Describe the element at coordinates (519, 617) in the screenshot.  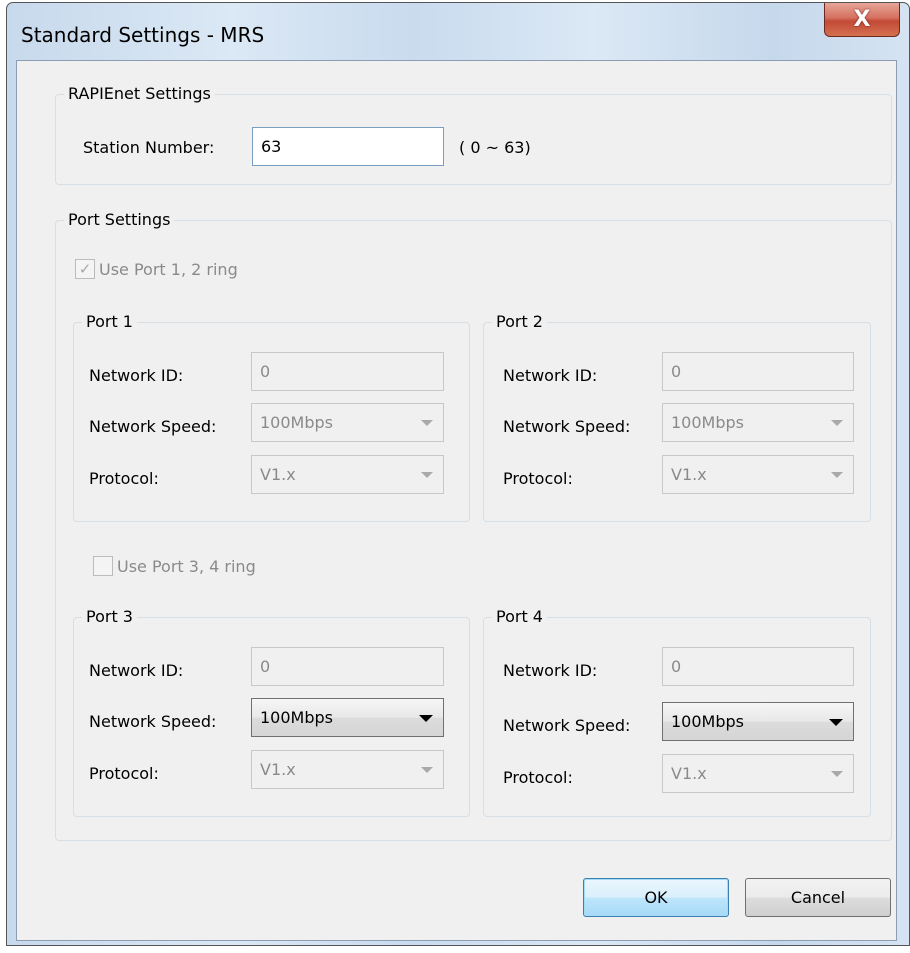
I see `port-4-label: Port 4` at that location.